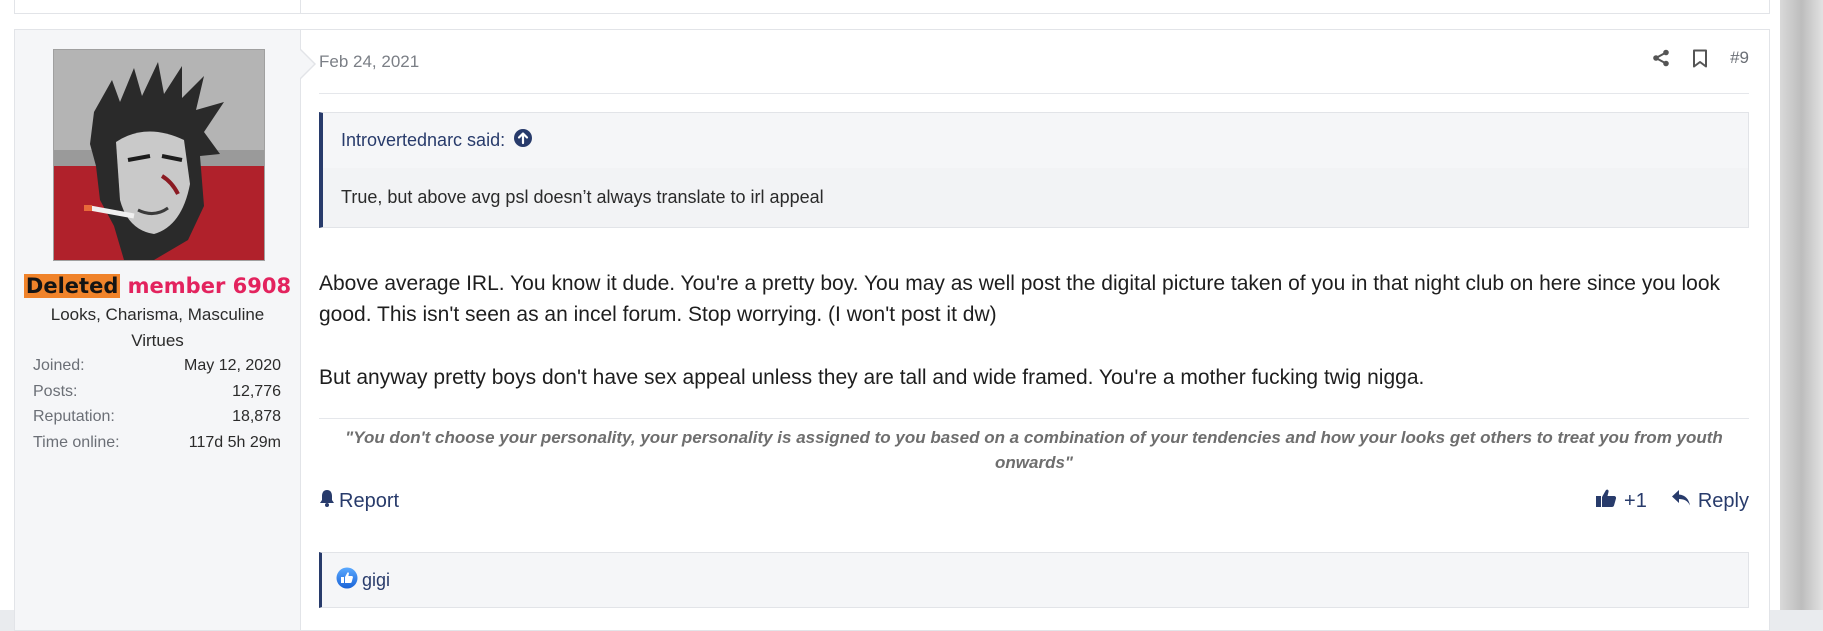 The image size is (1823, 631). I want to click on user-title: Looks, Charisma, Masculine Virtues, so click(157, 327).